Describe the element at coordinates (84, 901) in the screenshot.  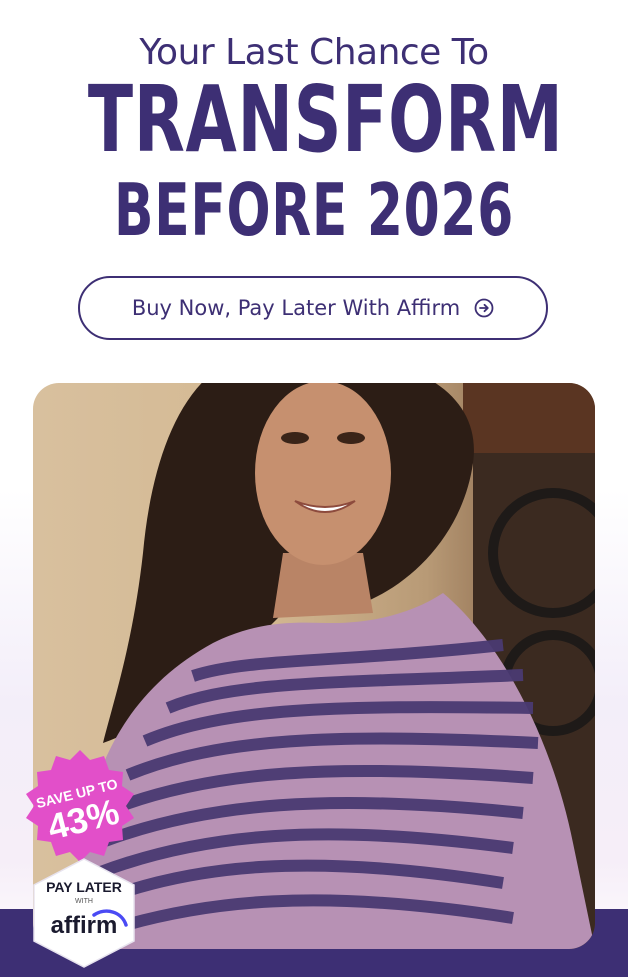
I see `with-label: WITH` at that location.